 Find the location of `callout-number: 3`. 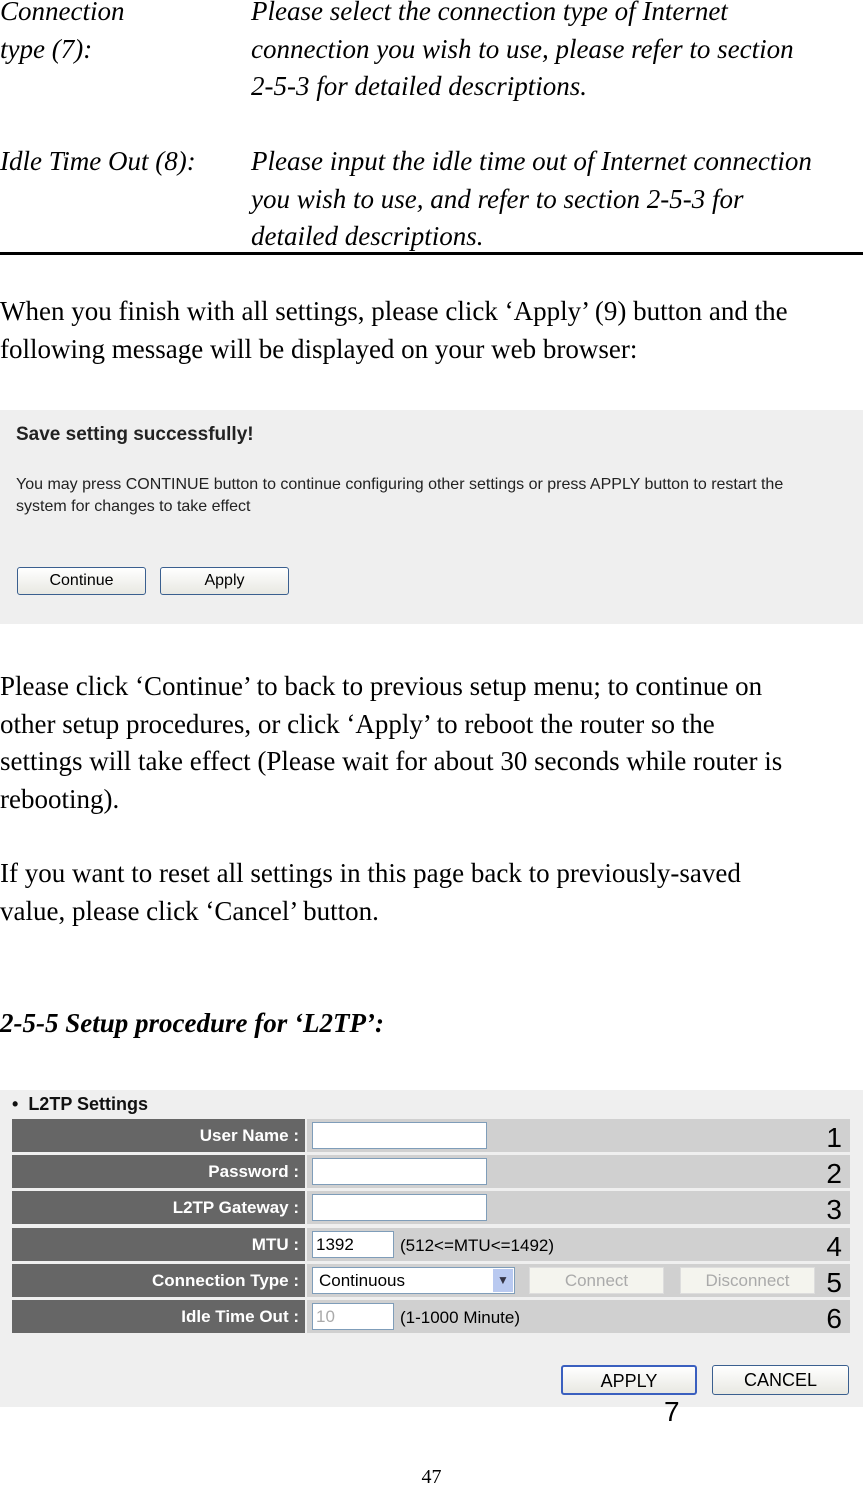

callout-number: 3 is located at coordinates (834, 1209).